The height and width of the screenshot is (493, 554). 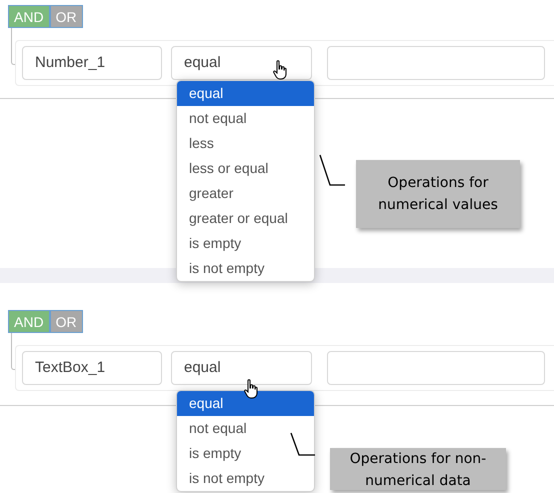 What do you see at coordinates (92, 63) in the screenshot?
I see `field-select: Number_1` at bounding box center [92, 63].